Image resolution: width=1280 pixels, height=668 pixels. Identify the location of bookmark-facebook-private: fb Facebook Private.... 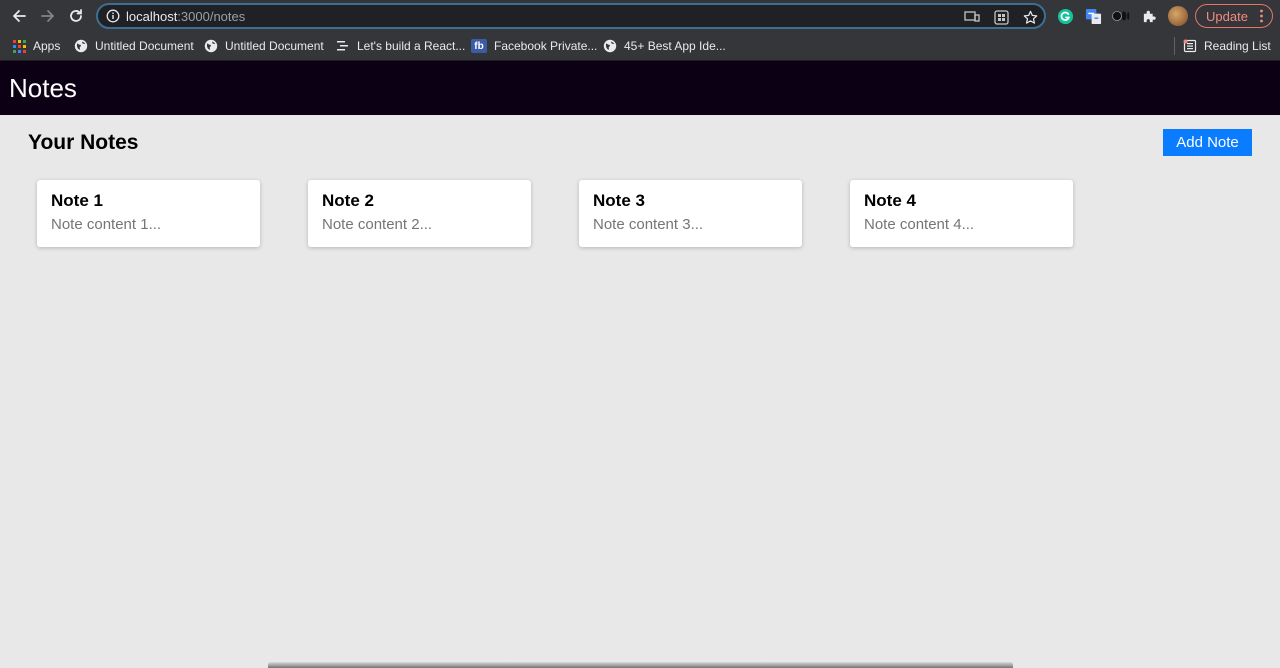
(534, 46).